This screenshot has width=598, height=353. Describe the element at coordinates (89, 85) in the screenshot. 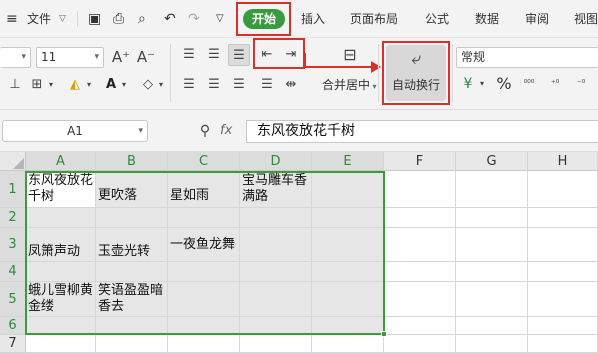

I see `fill-color-dropdown-icon: ▾` at that location.